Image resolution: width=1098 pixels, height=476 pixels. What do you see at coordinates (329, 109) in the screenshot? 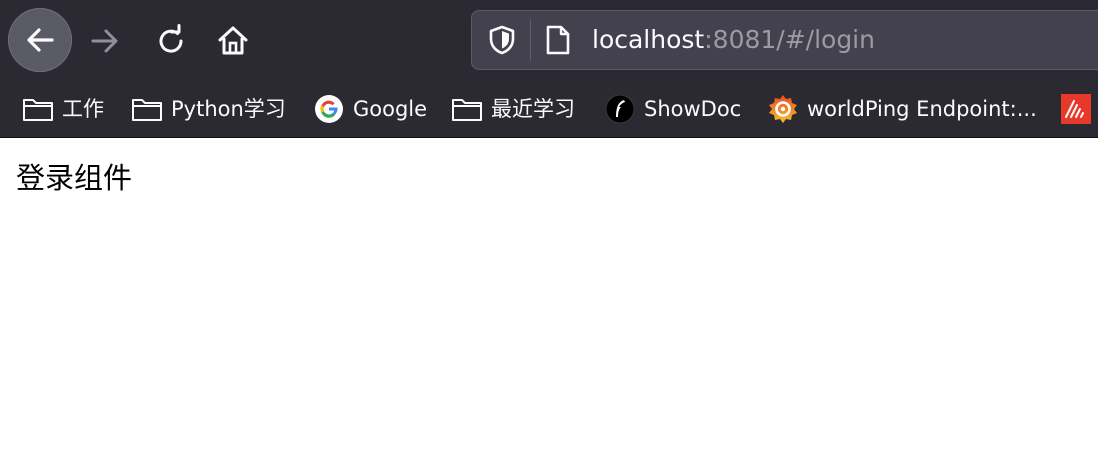
I see `google-icon` at bounding box center [329, 109].